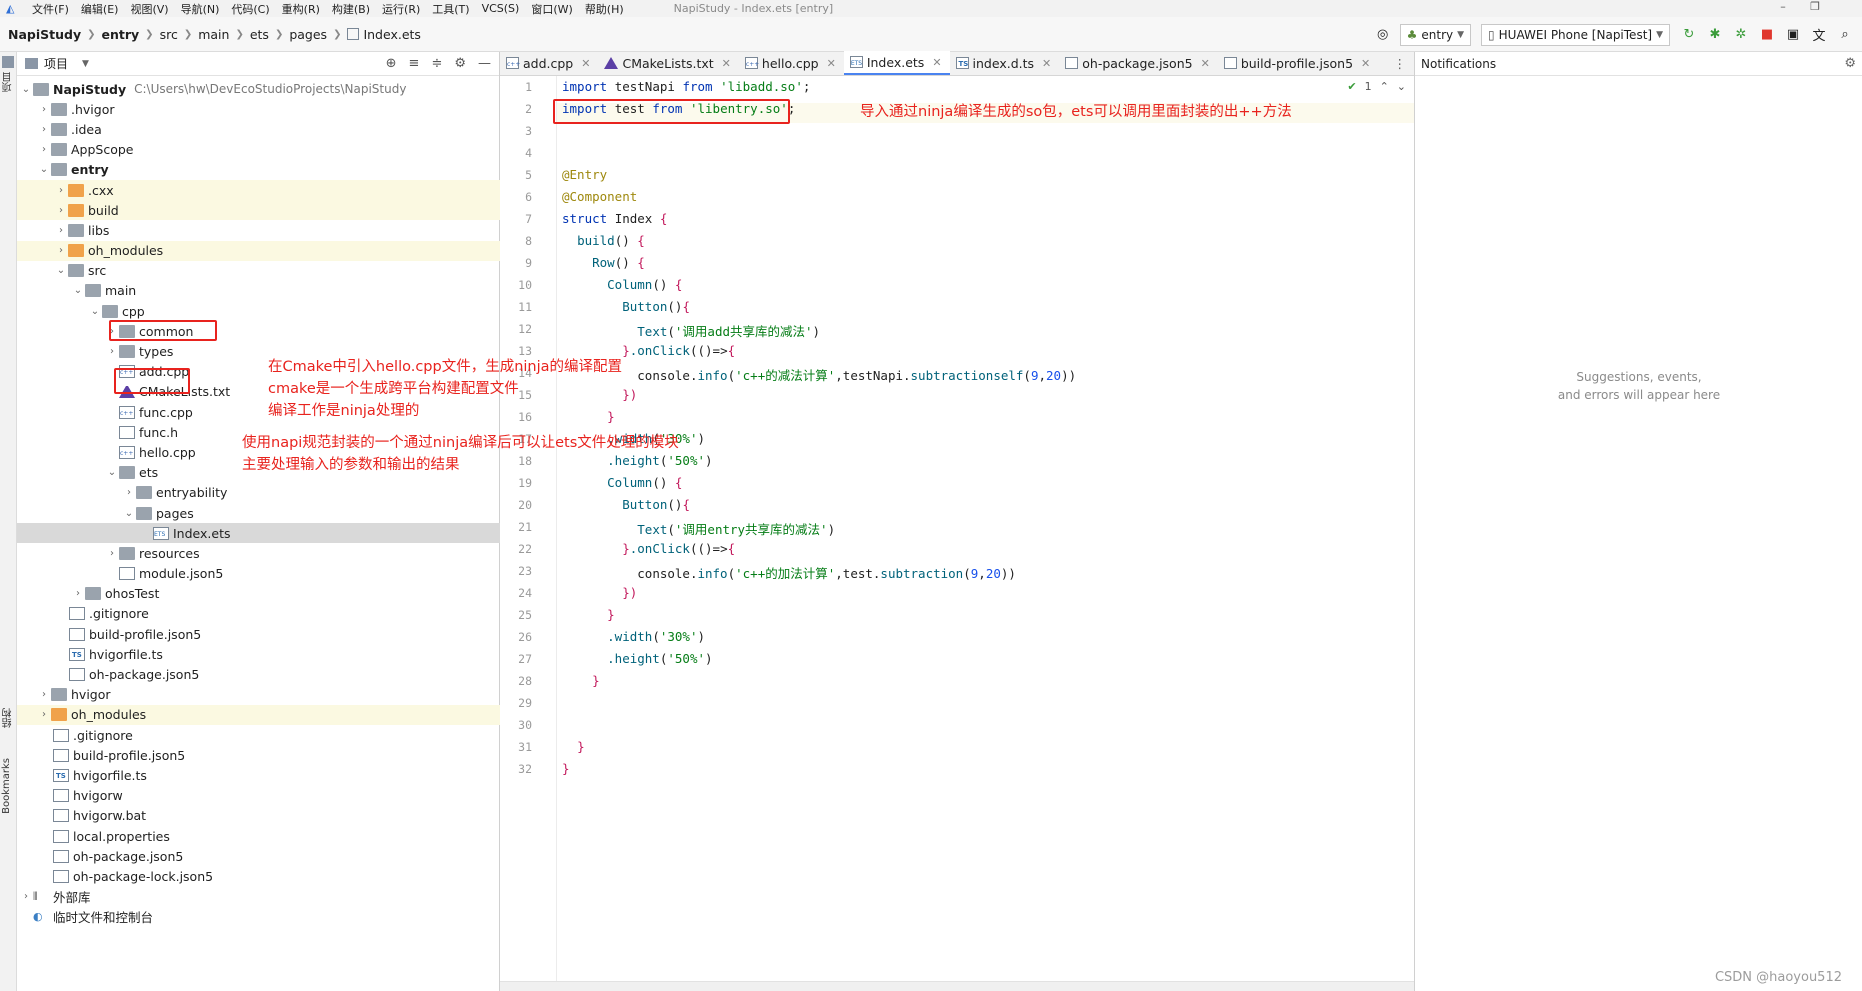 The height and width of the screenshot is (991, 1862). Describe the element at coordinates (8, 718) in the screenshot. I see `structure-tool-label: 结构` at that location.